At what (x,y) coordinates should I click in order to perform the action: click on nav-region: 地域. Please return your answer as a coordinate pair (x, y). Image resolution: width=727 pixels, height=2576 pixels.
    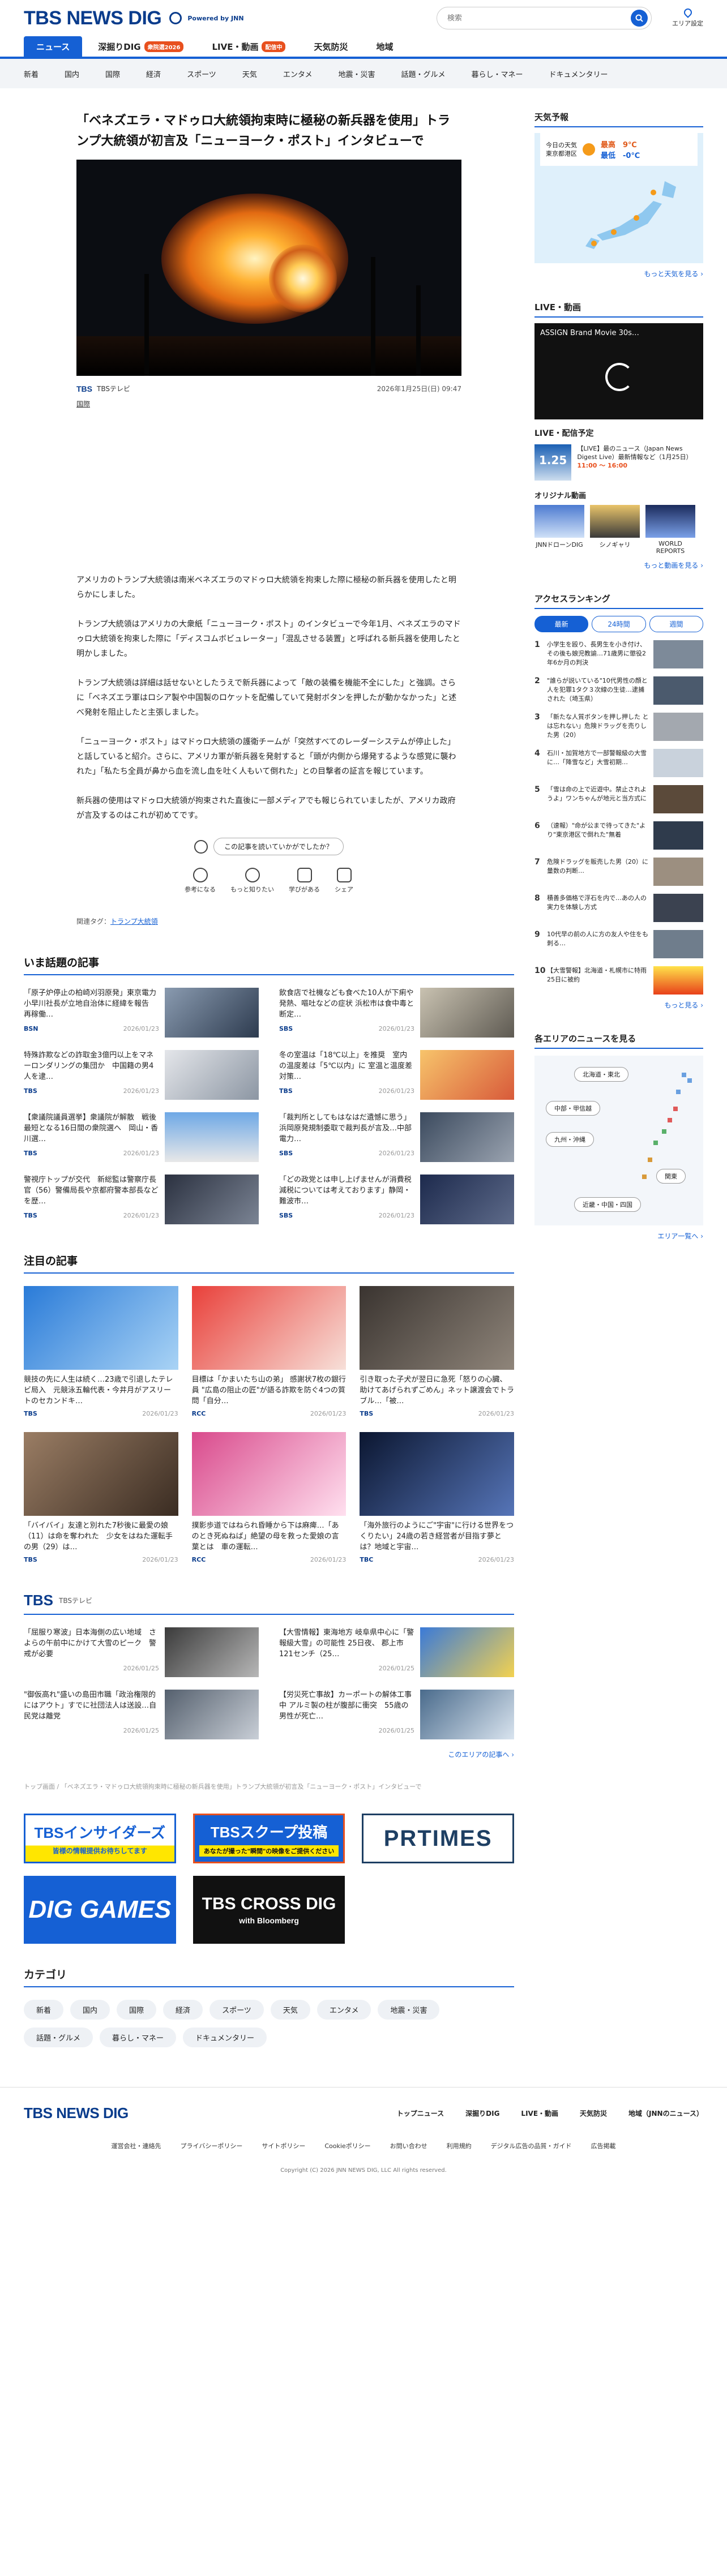
    Looking at the image, I should click on (384, 46).